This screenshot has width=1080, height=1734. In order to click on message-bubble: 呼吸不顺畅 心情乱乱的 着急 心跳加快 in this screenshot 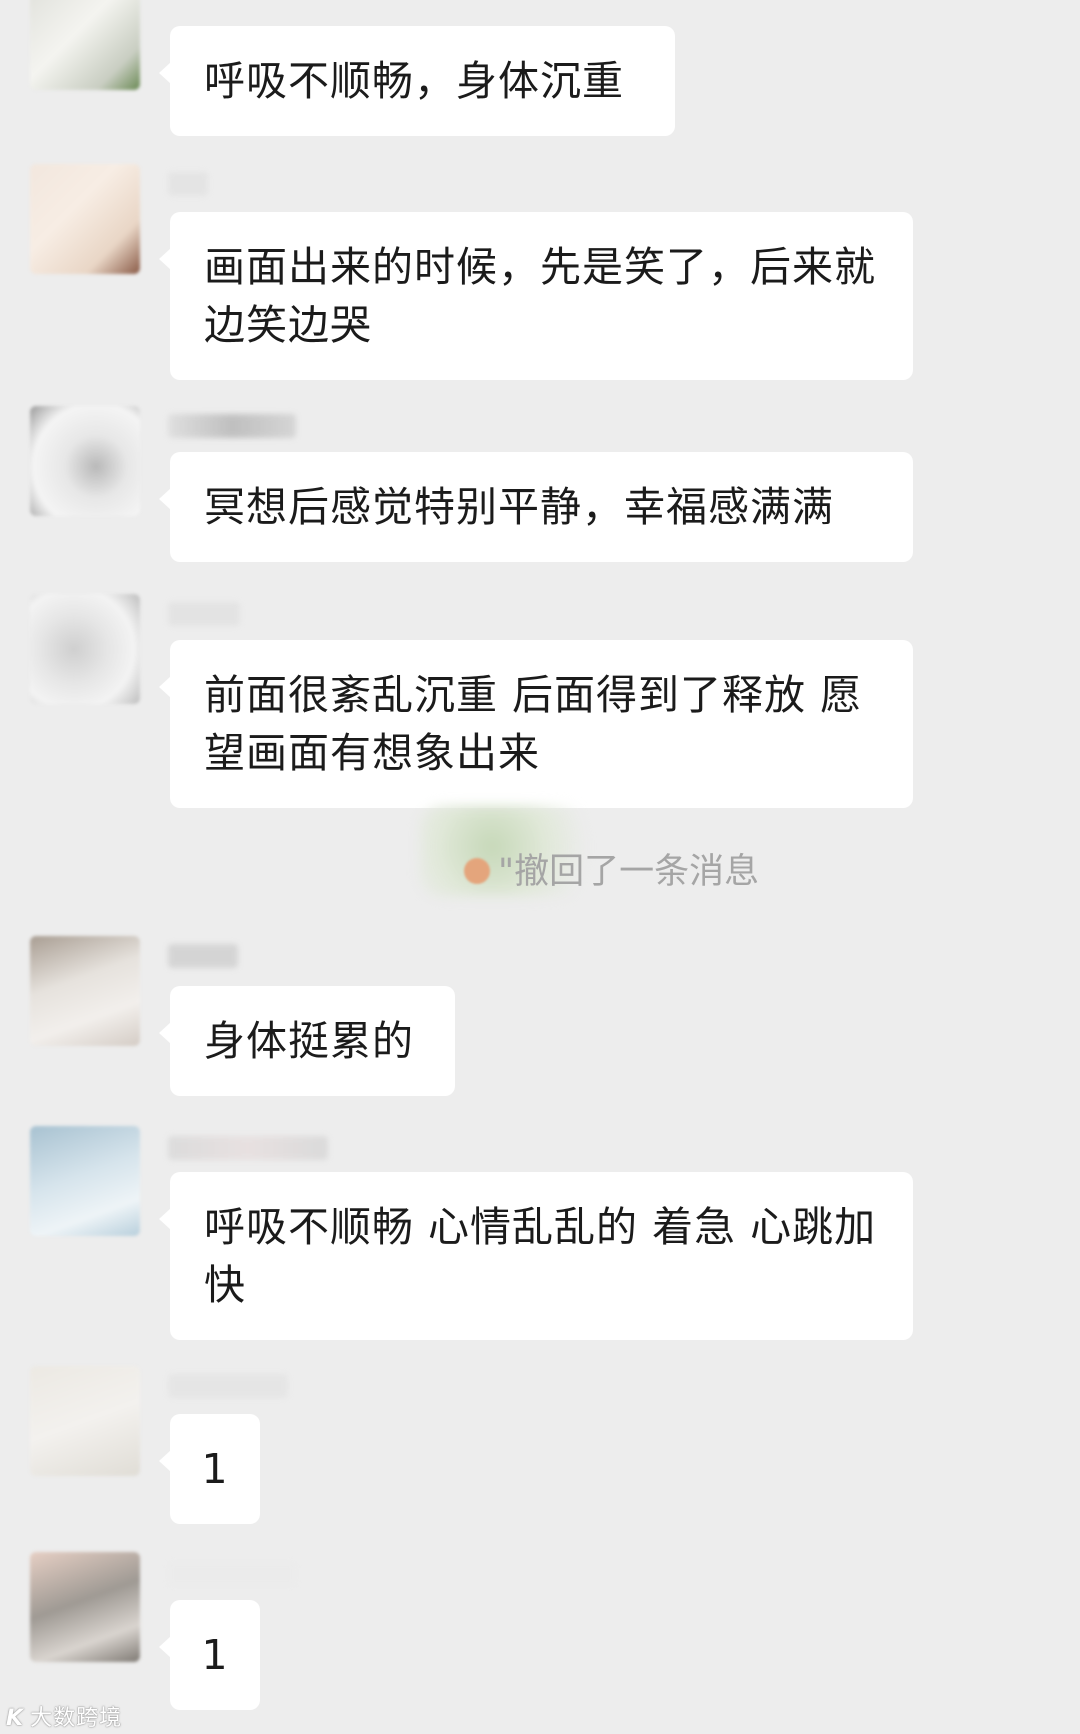, I will do `click(536, 1256)`.